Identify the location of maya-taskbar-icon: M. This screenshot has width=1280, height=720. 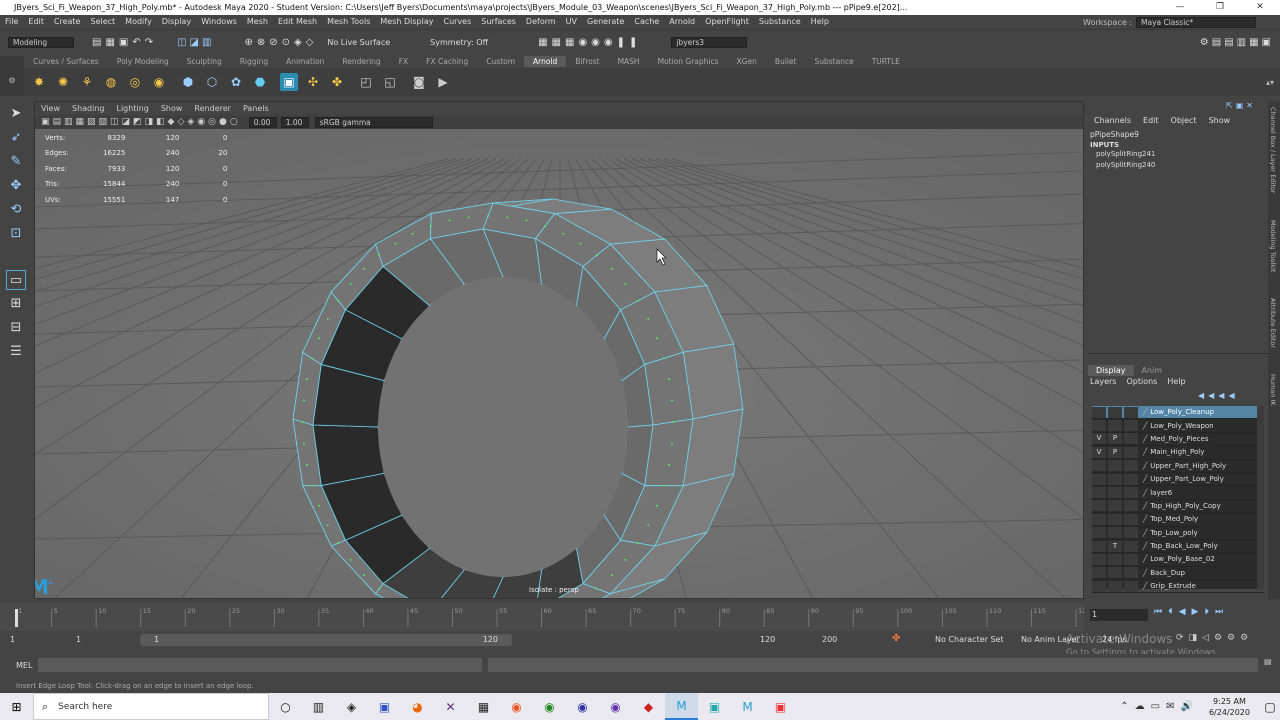
(681, 706).